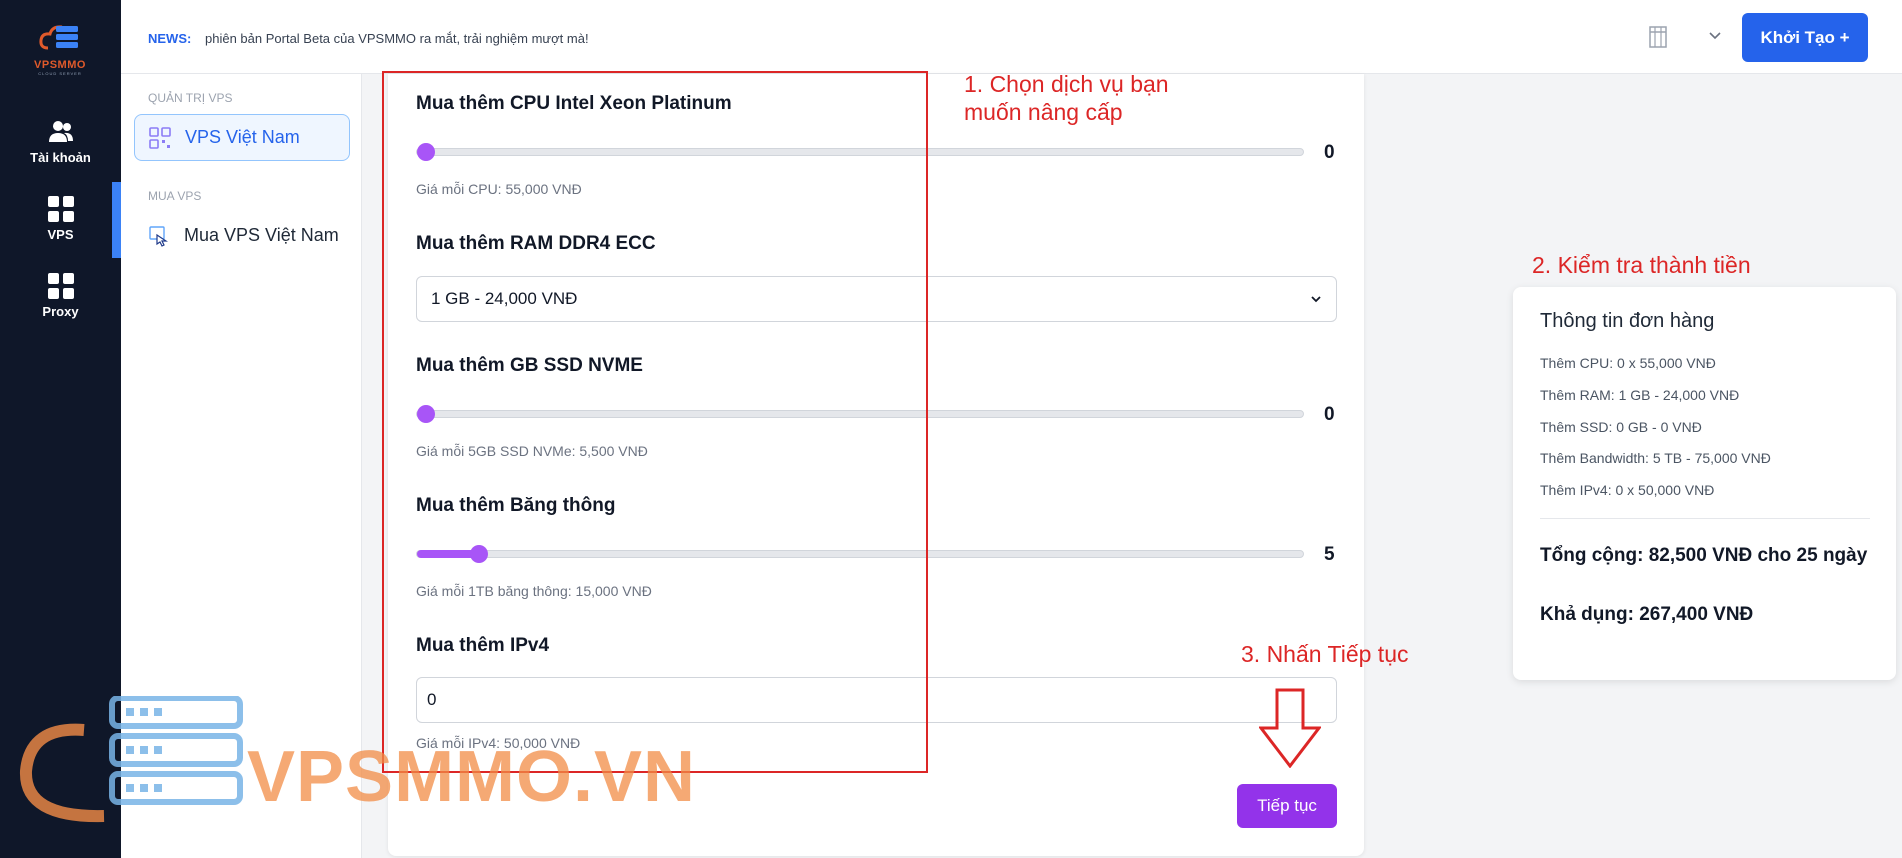 Image resolution: width=1902 pixels, height=858 pixels. I want to click on rail-item-label: Proxy, so click(60, 311).